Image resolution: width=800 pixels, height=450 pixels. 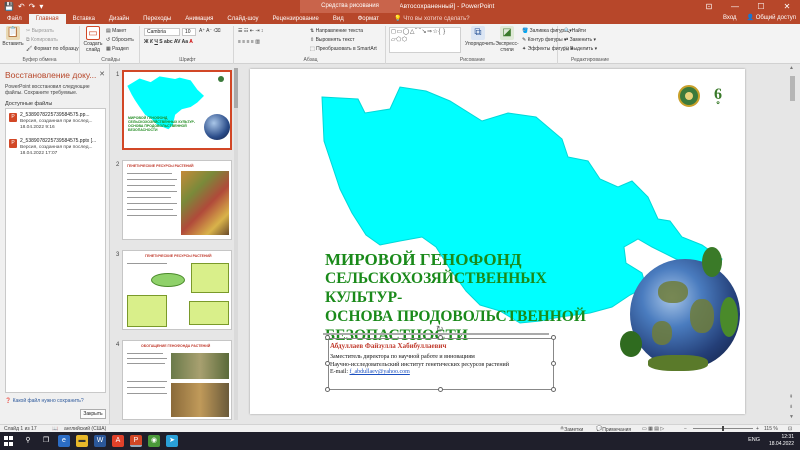 I want to click on find-button: 🔍 Найти, so click(x=575, y=31).